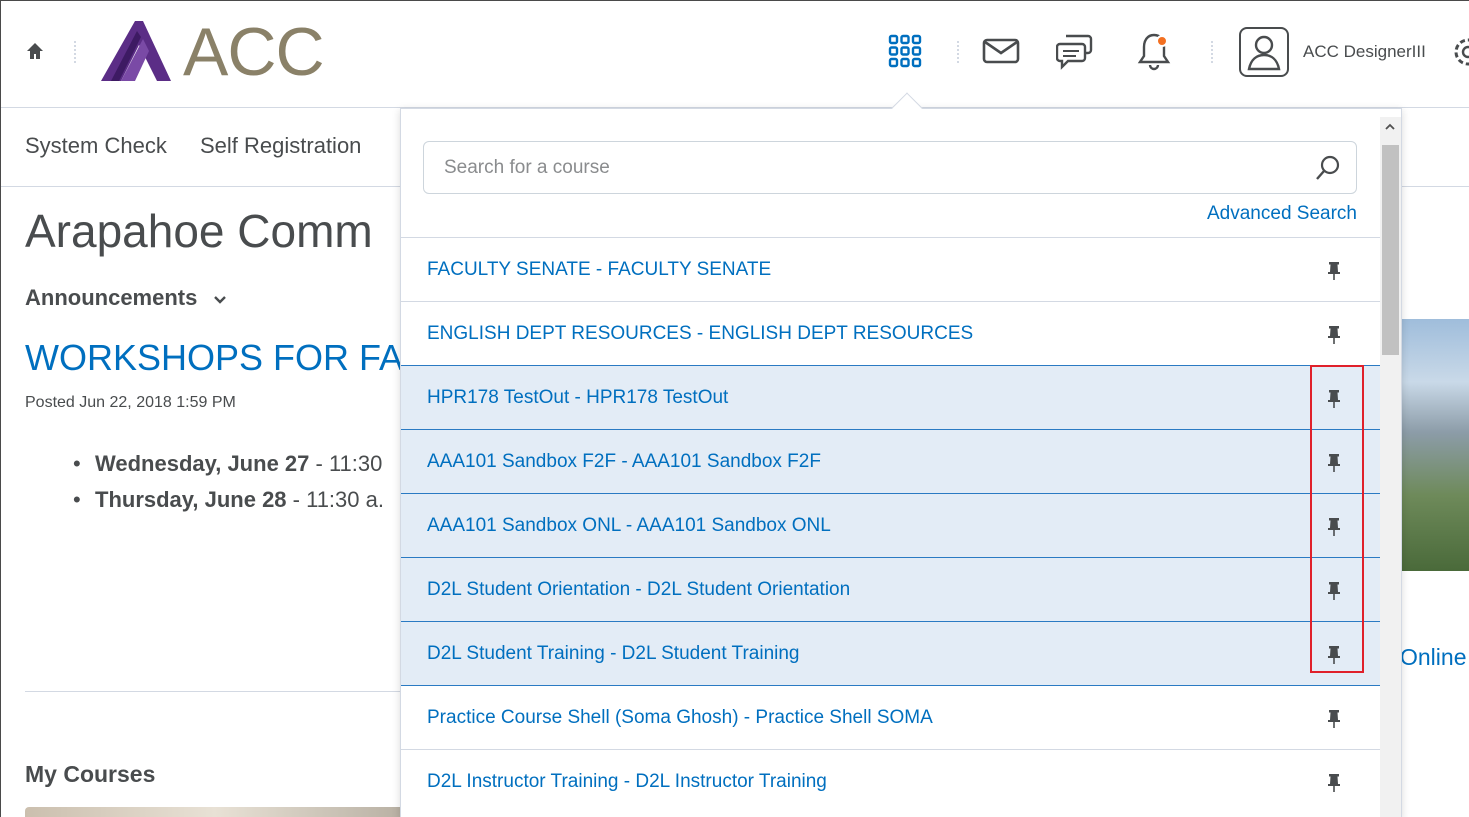 This screenshot has height=817, width=1469. I want to click on divider, so click(215, 691).